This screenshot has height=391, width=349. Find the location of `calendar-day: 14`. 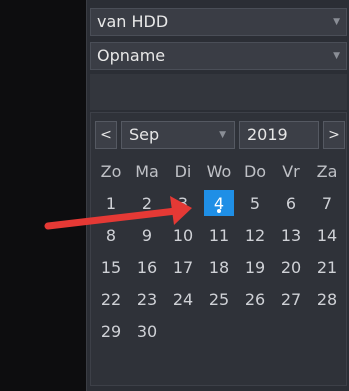

calendar-day: 14 is located at coordinates (327, 235).